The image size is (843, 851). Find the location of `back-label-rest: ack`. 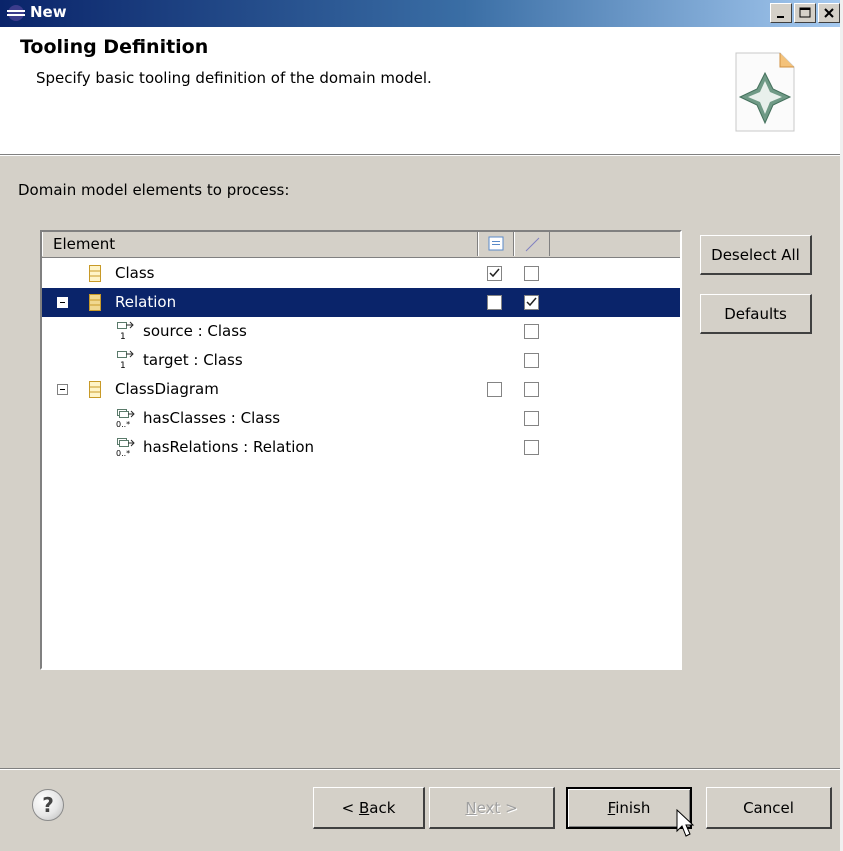

back-label-rest: ack is located at coordinates (382, 808).